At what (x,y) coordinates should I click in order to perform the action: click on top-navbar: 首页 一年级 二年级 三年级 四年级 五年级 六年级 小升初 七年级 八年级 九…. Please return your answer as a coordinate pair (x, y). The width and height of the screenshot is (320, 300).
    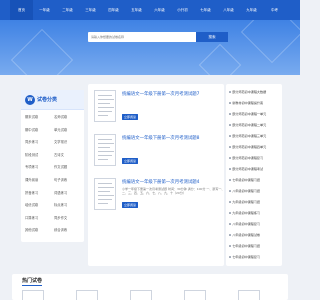
    Looking at the image, I should click on (150, 10).